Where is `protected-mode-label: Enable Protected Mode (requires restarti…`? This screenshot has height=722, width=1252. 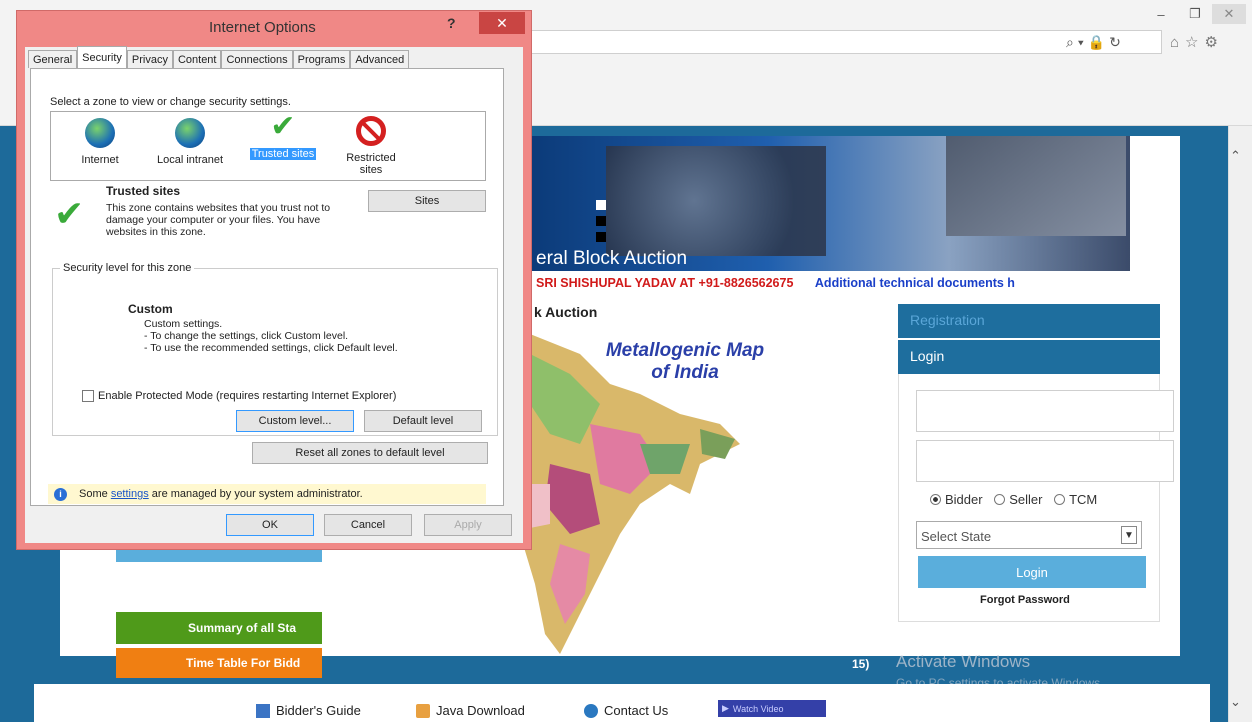 protected-mode-label: Enable Protected Mode (requires restarti… is located at coordinates (247, 396).